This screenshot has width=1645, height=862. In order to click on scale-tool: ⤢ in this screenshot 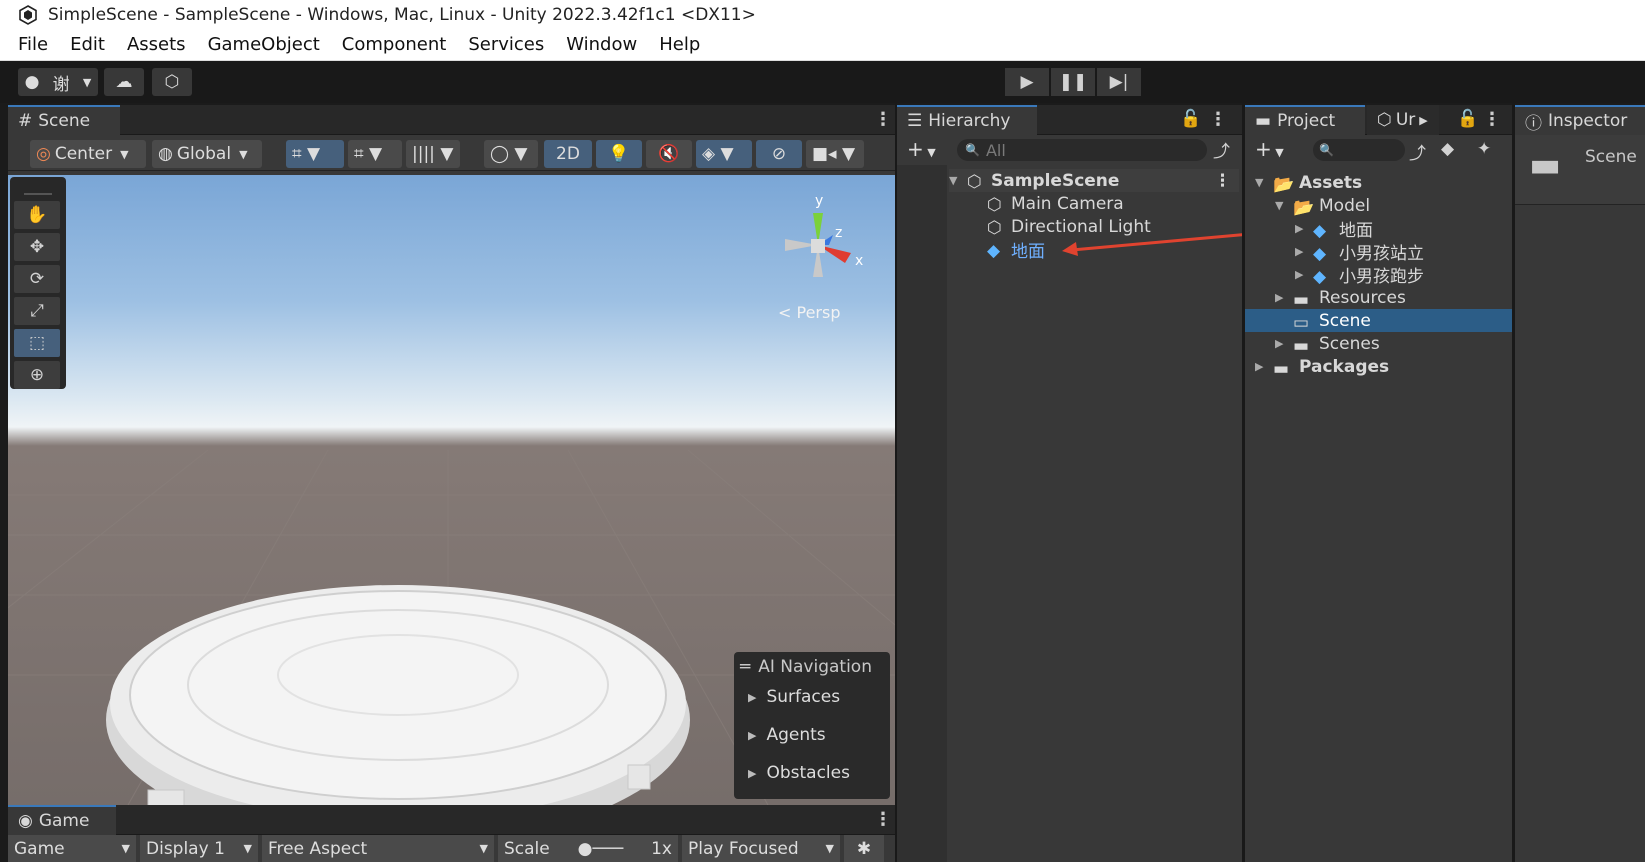, I will do `click(37, 311)`.